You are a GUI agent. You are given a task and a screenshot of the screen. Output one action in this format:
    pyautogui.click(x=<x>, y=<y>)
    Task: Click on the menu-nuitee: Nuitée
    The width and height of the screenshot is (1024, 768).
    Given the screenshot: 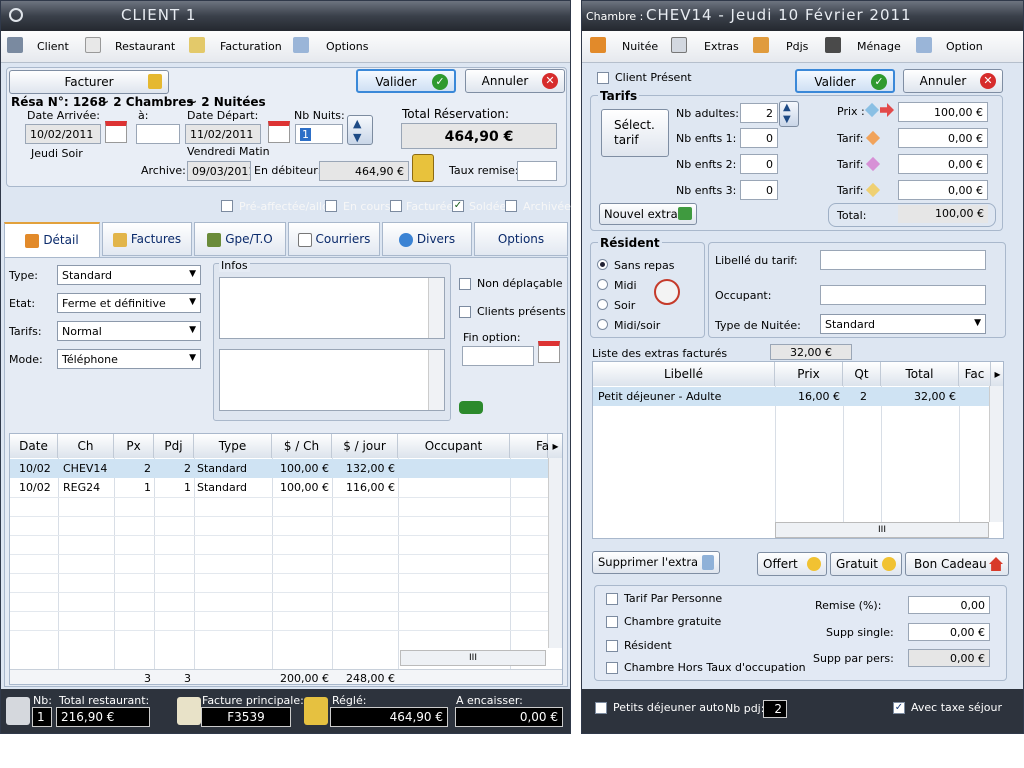 What is the action you would take?
    pyautogui.click(x=640, y=46)
    